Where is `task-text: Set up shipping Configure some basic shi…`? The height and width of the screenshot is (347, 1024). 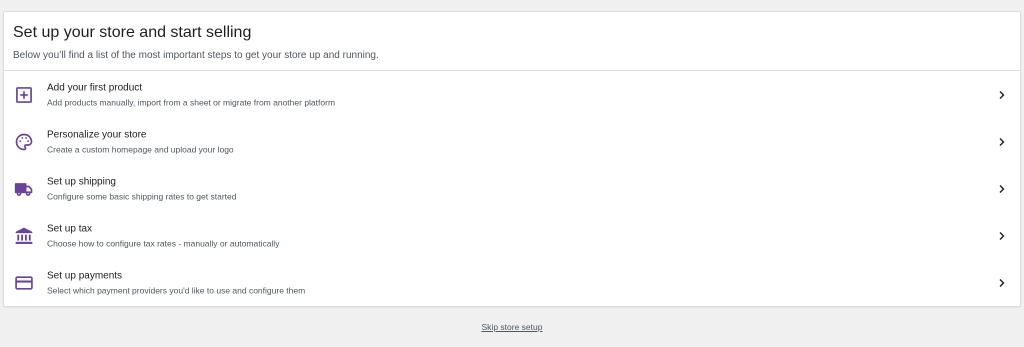 task-text: Set up shipping Configure some basic shi… is located at coordinates (141, 188).